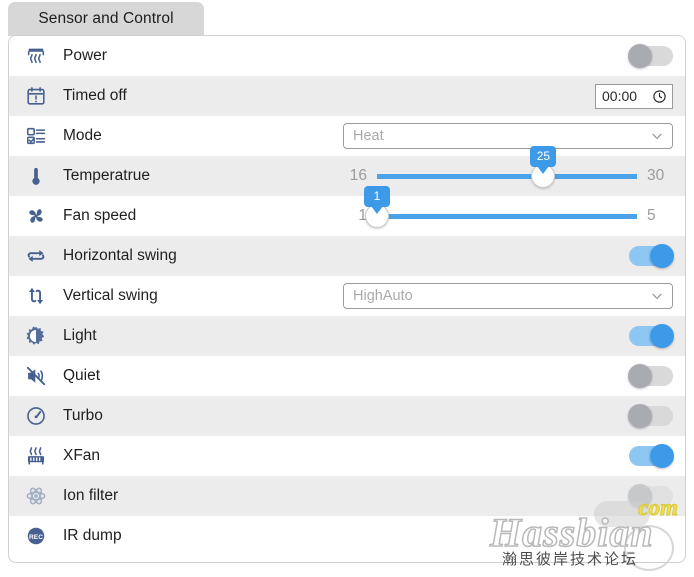  I want to click on row-temperature: Temperatrue 16 25 30, so click(347, 170).